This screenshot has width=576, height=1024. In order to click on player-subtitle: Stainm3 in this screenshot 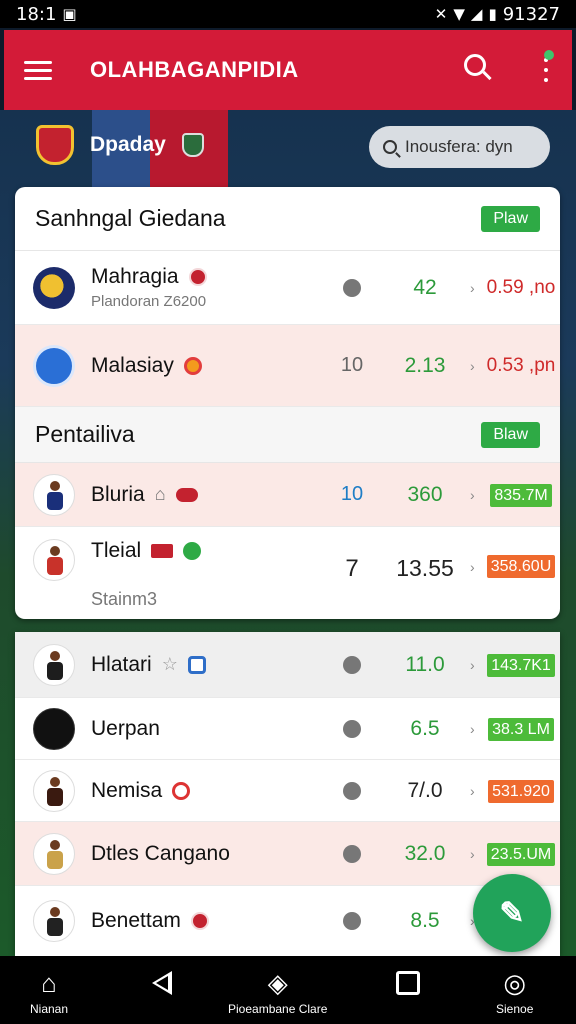, I will do `click(124, 599)`.